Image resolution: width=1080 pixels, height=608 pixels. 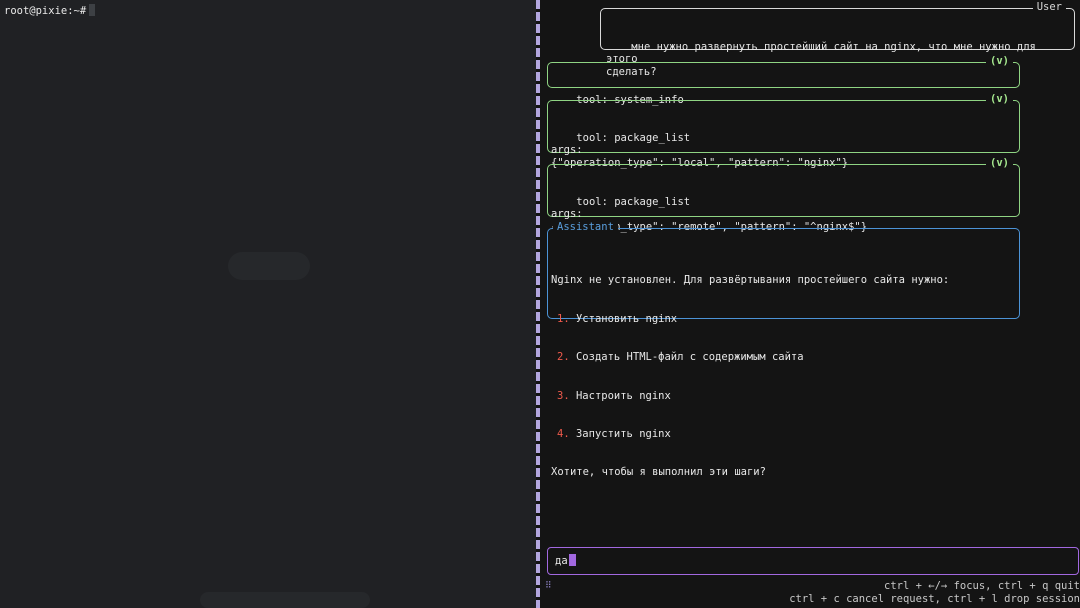 What do you see at coordinates (563, 318) in the screenshot?
I see `step-number: 1.` at bounding box center [563, 318].